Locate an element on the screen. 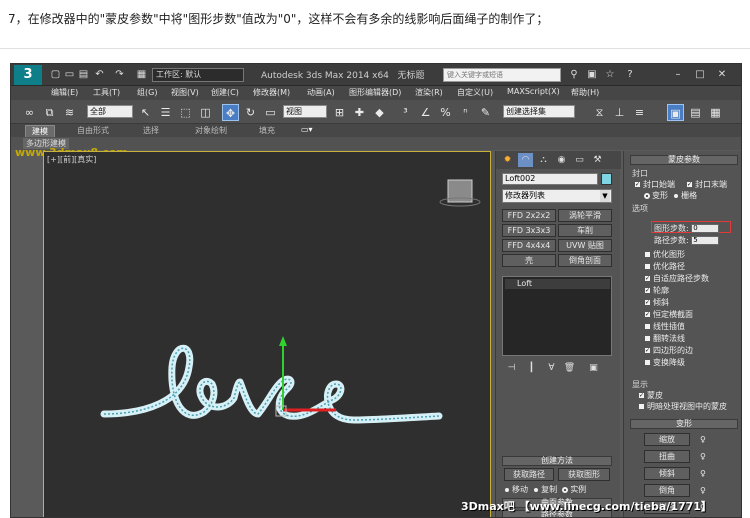 This screenshot has width=750, height=518. deform-twist-button: 扭曲 is located at coordinates (667, 456).